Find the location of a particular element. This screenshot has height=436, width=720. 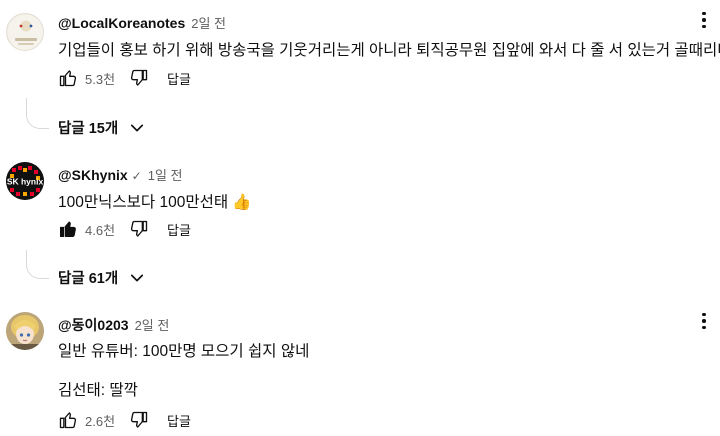

comment-text: 100만닉스보다 100만선태 👍 is located at coordinates (155, 202).